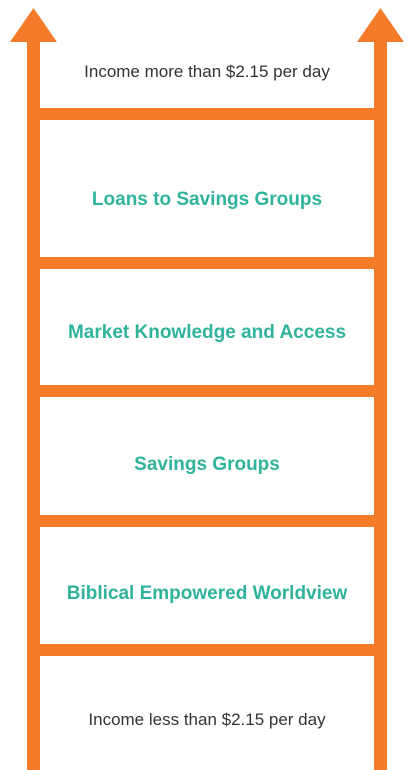 The image size is (412, 770). Describe the element at coordinates (207, 332) in the screenshot. I see `step-market-knowledge-and-access: Market Knowledge and Access` at that location.